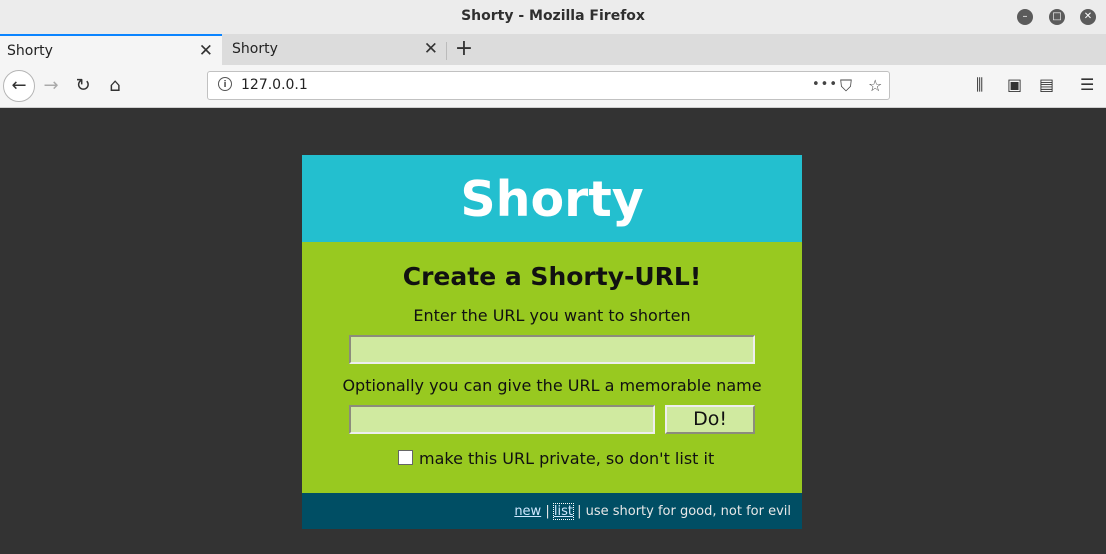 The height and width of the screenshot is (554, 1106). What do you see at coordinates (527, 511) in the screenshot?
I see `new-link: new` at bounding box center [527, 511].